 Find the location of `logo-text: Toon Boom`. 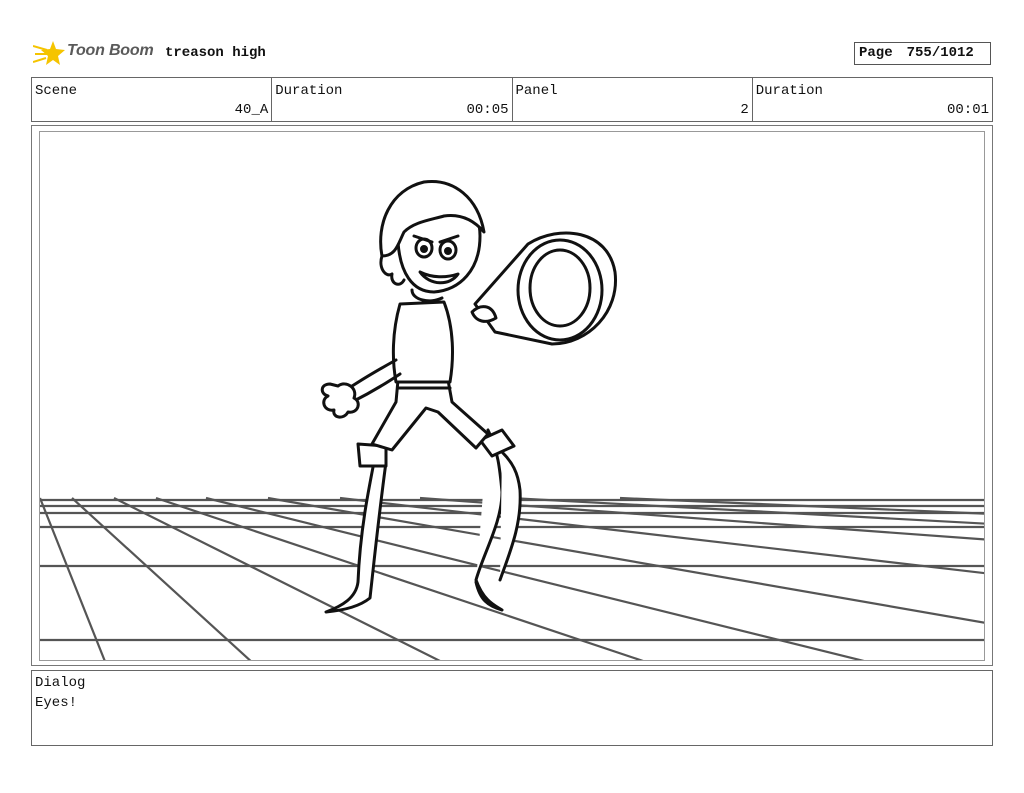

logo-text: Toon Boom is located at coordinates (110, 50).